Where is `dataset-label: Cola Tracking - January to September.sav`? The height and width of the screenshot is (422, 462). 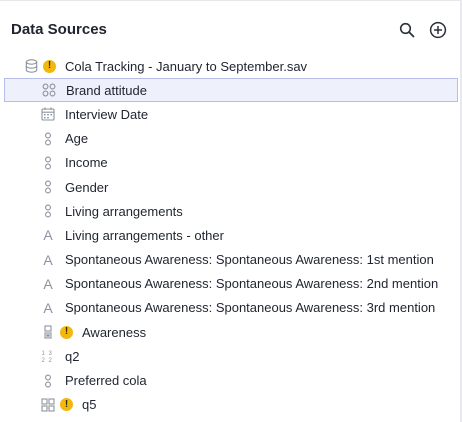
dataset-label: Cola Tracking - January to September.sav is located at coordinates (186, 66).